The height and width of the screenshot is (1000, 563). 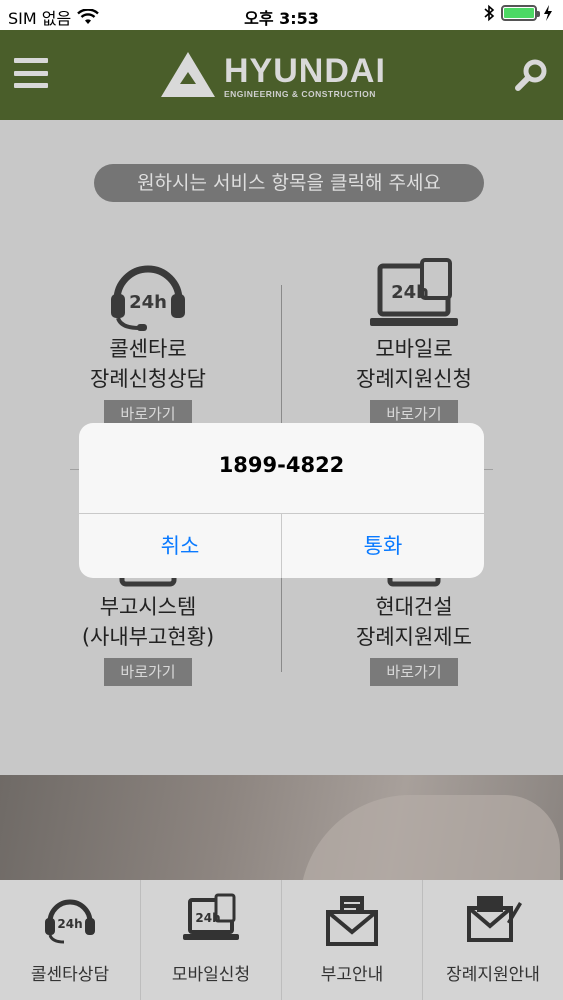 I want to click on tab-label: 장례지원안내, so click(x=493, y=975).